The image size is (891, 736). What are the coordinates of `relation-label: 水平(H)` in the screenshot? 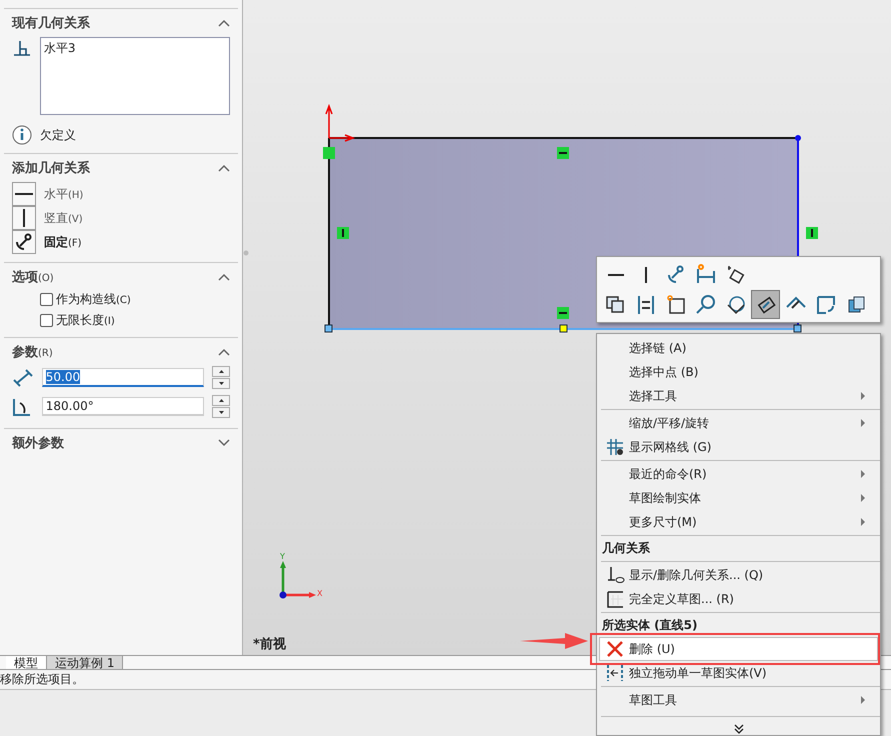 It's located at (64, 194).